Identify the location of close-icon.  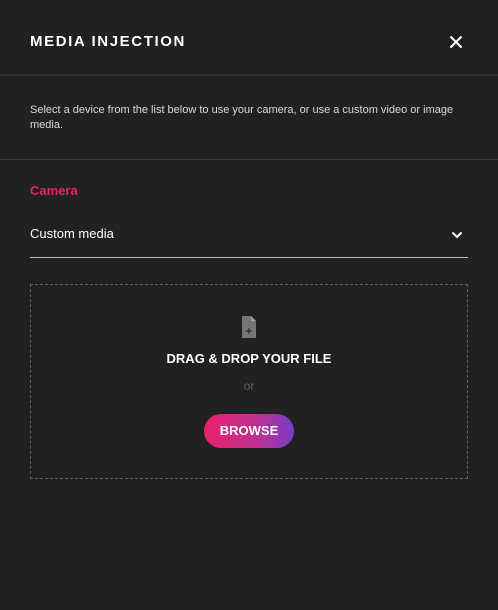
(456, 42).